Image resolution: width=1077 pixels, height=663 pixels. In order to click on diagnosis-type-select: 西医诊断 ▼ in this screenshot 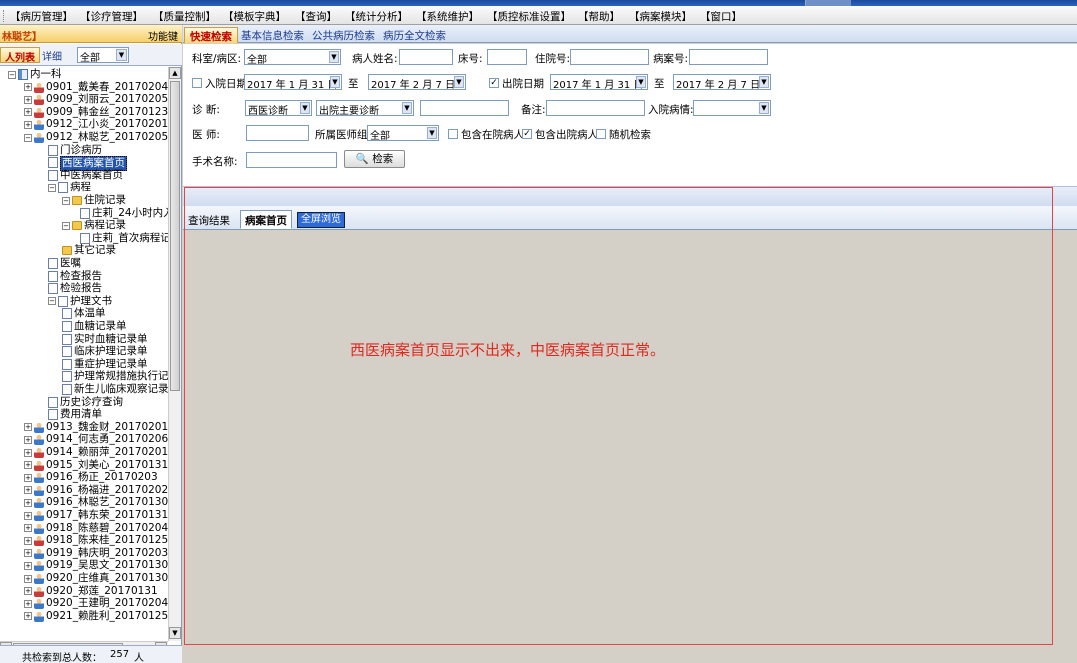, I will do `click(278, 108)`.